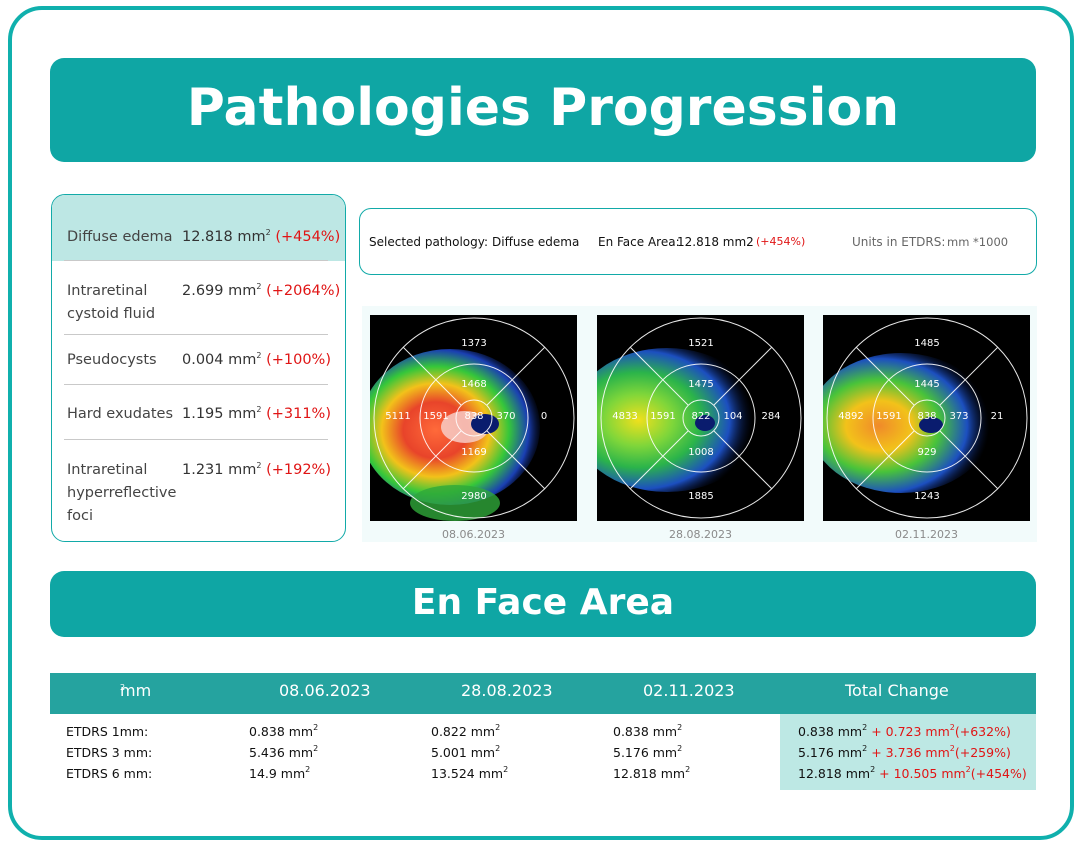 The width and height of the screenshot is (1086, 848). What do you see at coordinates (701, 496) in the screenshot?
I see `sector-bottom-outer: 1885` at bounding box center [701, 496].